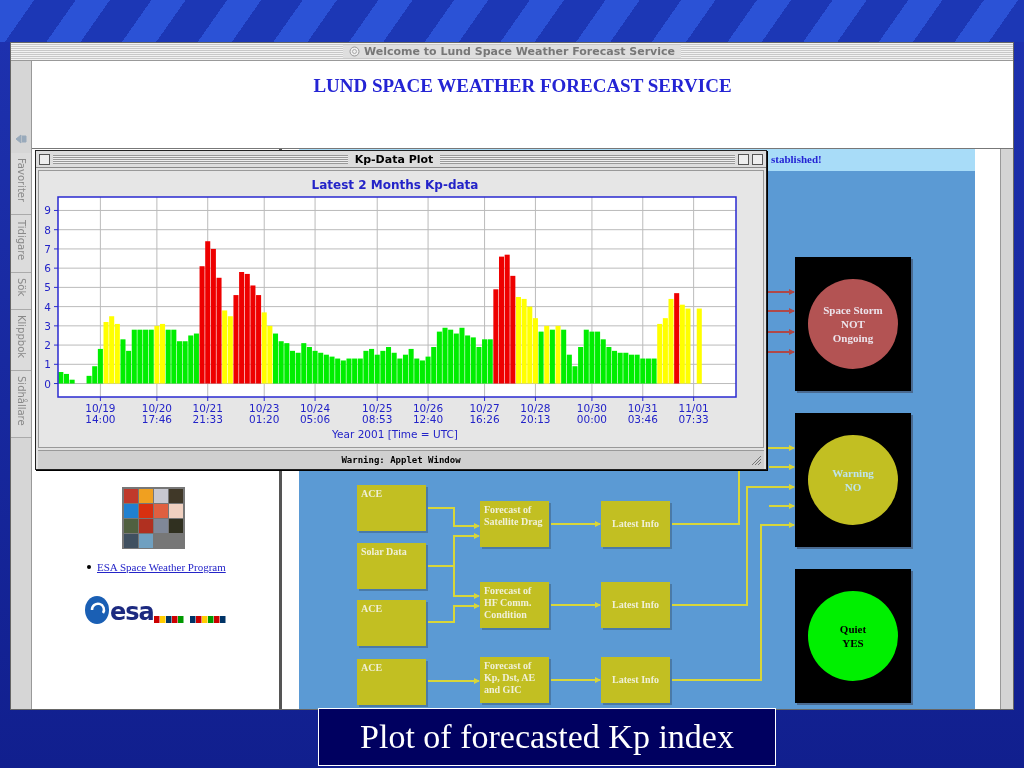 The height and width of the screenshot is (768, 1024). What do you see at coordinates (535, 413) in the screenshot?
I see `tick-label: 10/28 20:13` at bounding box center [535, 413].